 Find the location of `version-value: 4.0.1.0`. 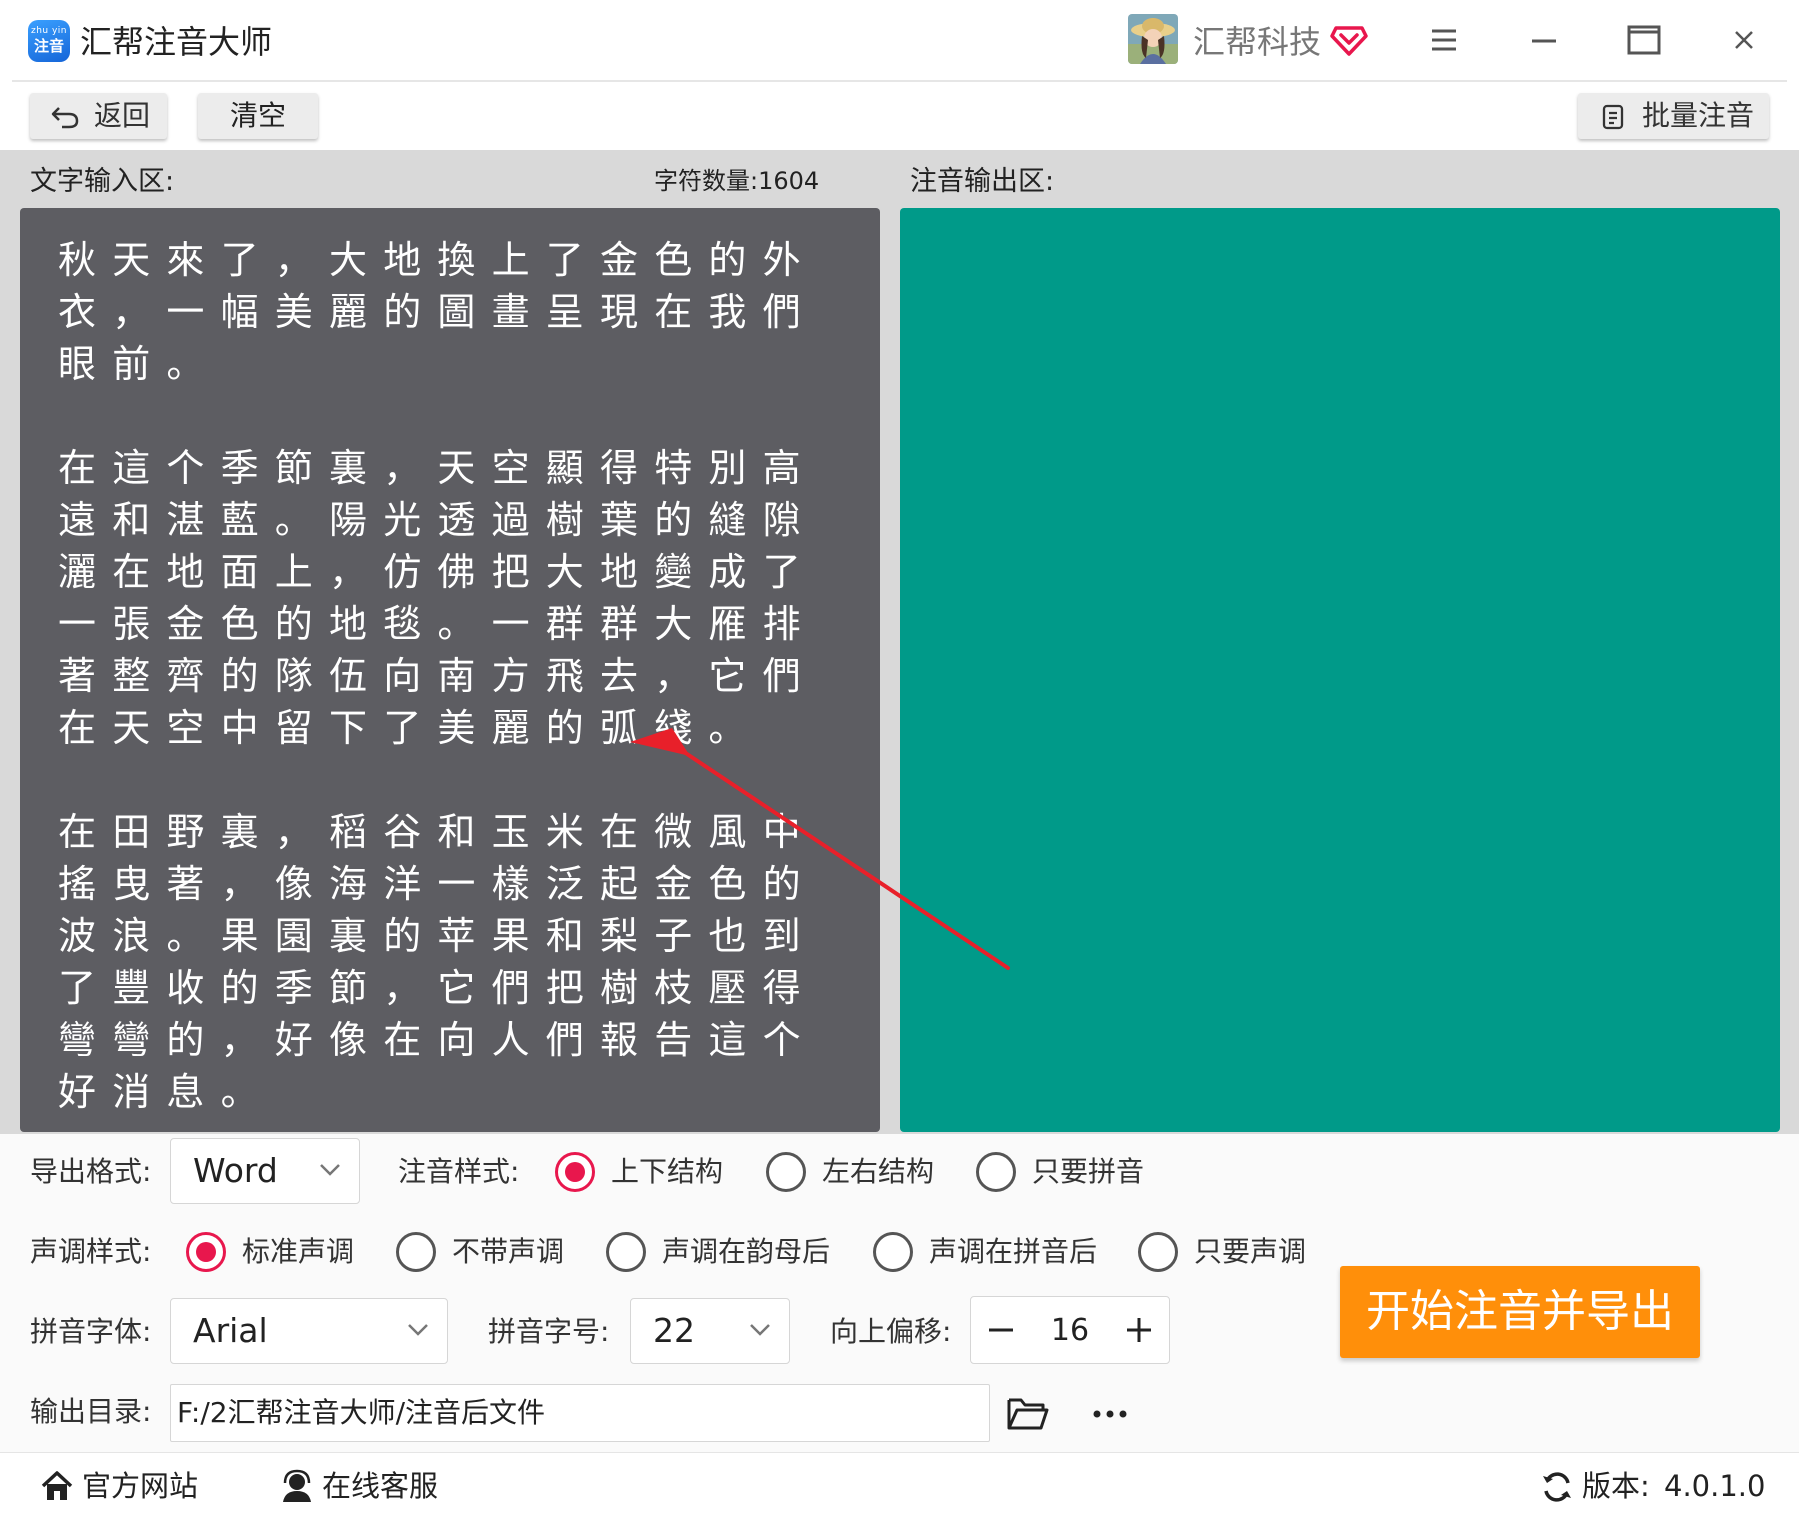

version-value: 4.0.1.0 is located at coordinates (1715, 1486).